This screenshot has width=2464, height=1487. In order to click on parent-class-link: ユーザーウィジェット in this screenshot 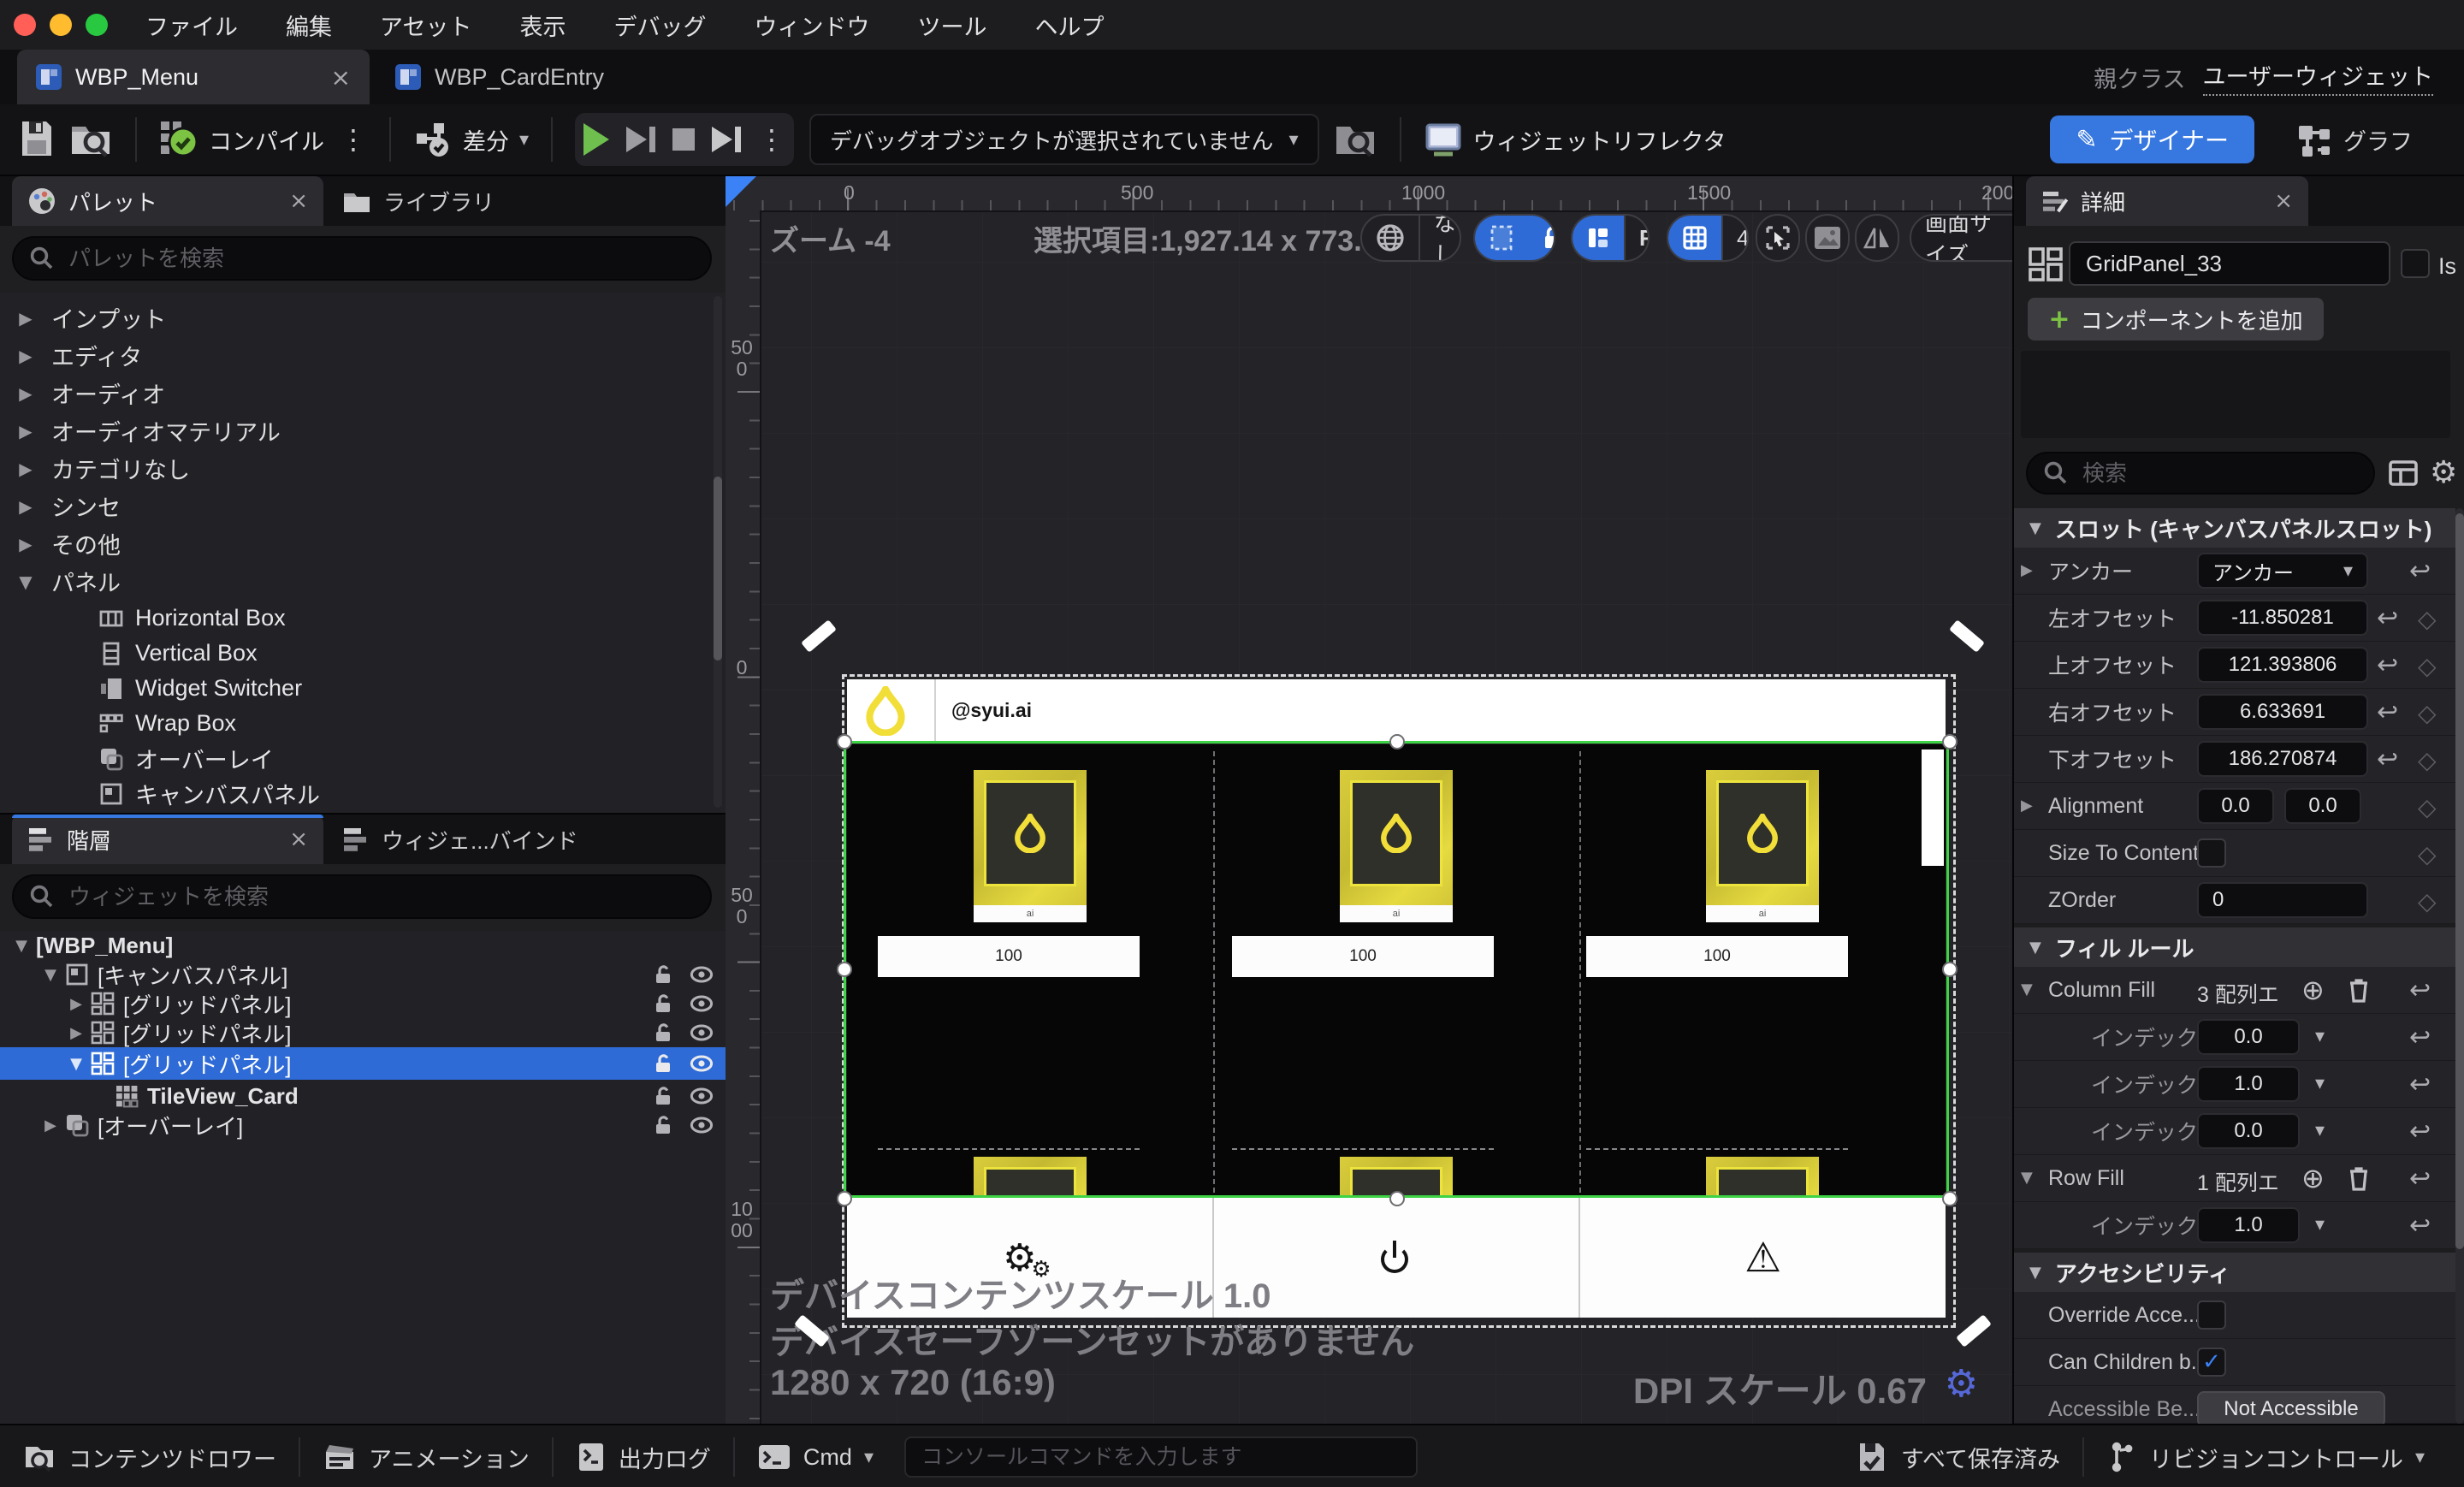, I will do `click(2317, 77)`.